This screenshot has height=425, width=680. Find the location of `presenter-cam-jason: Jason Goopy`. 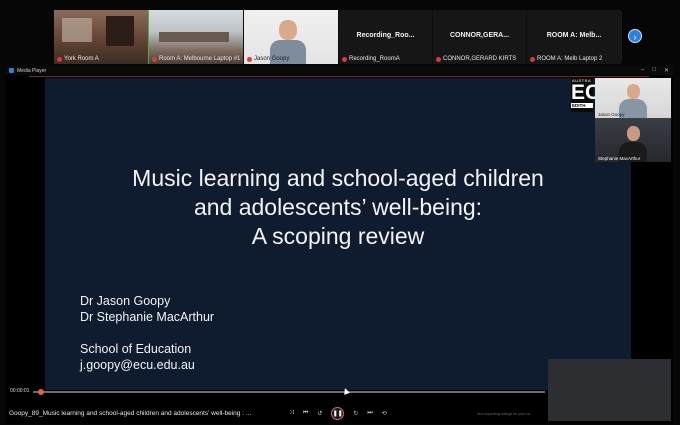

presenter-cam-jason: Jason Goopy is located at coordinates (633, 98).